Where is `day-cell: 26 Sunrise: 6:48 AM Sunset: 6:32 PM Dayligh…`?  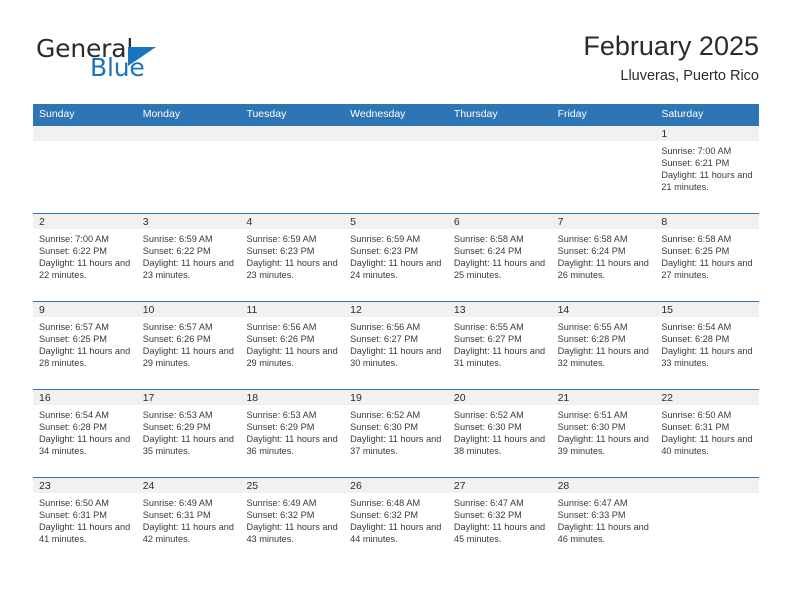
day-cell: 26 Sunrise: 6:48 AM Sunset: 6:32 PM Dayligh… is located at coordinates (396, 521).